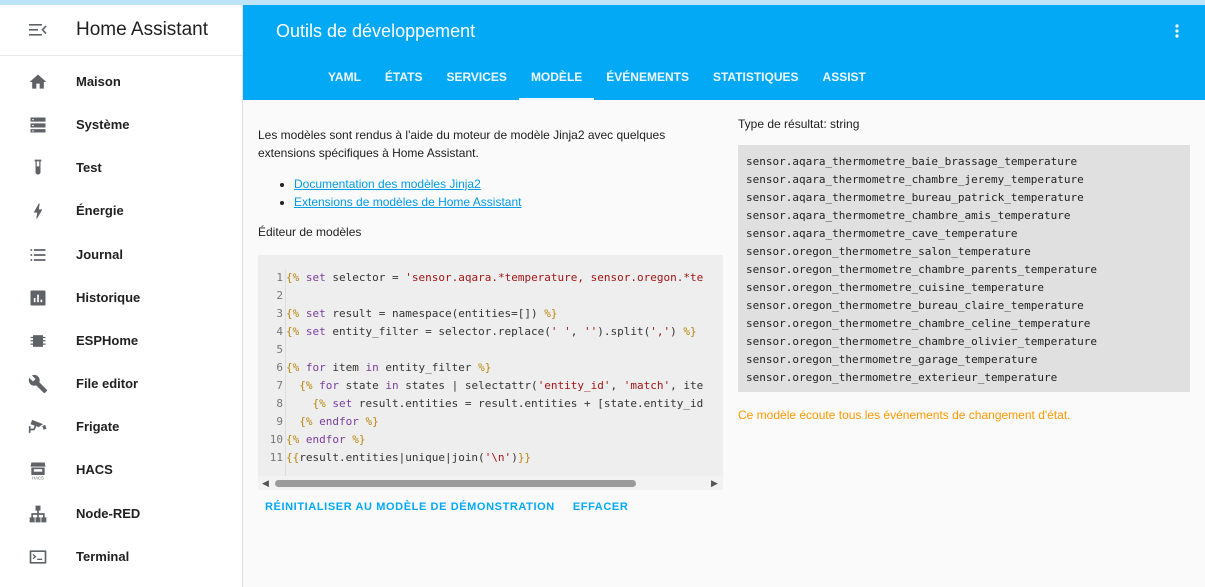 The width and height of the screenshot is (1205, 587). I want to click on lightning-icon, so click(38, 211).